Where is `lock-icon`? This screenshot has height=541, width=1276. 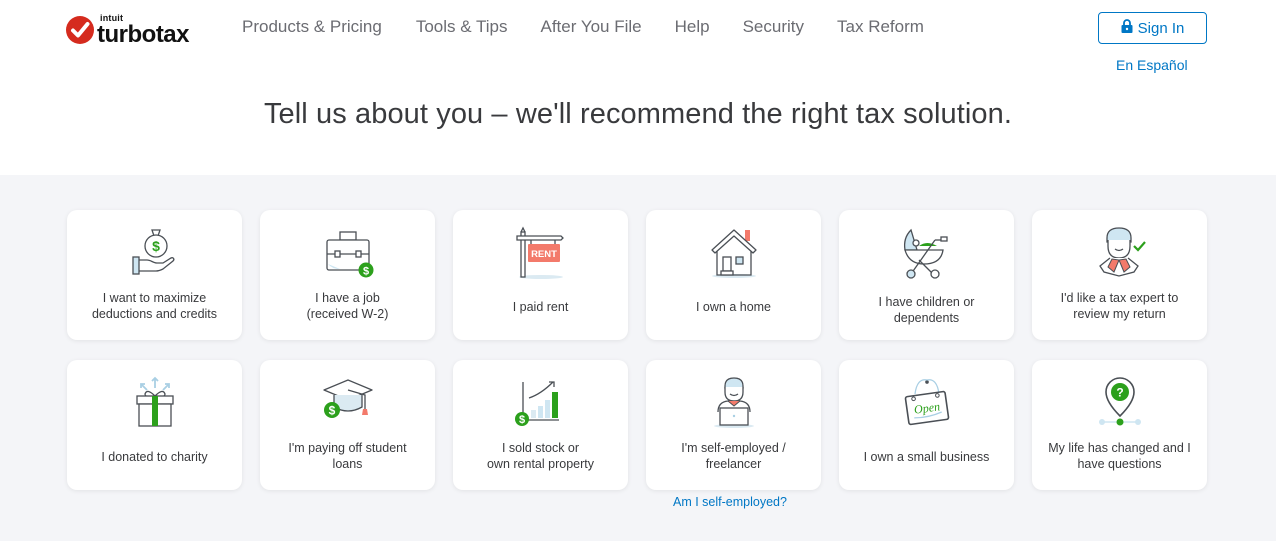
lock-icon is located at coordinates (1127, 28).